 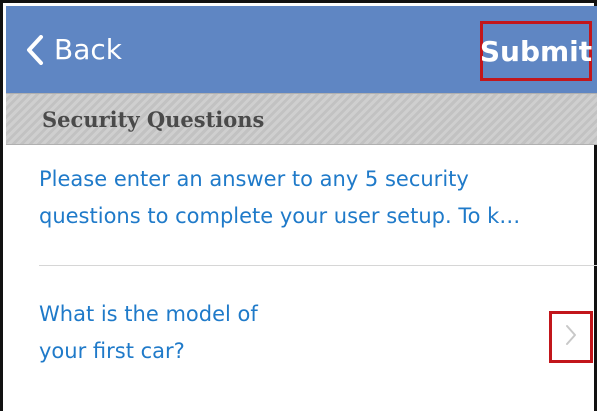 What do you see at coordinates (112, 351) in the screenshot?
I see `question-line: your first car?` at bounding box center [112, 351].